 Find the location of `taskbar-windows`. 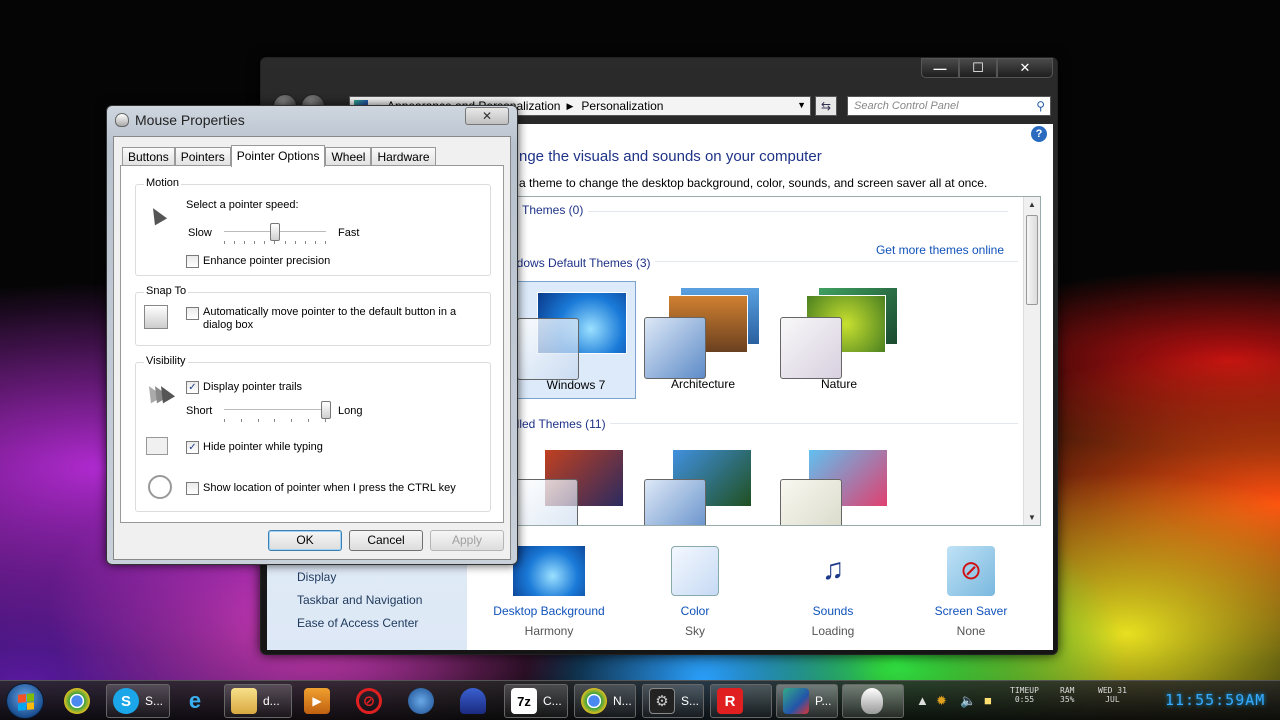

taskbar-windows is located at coordinates (424, 701).